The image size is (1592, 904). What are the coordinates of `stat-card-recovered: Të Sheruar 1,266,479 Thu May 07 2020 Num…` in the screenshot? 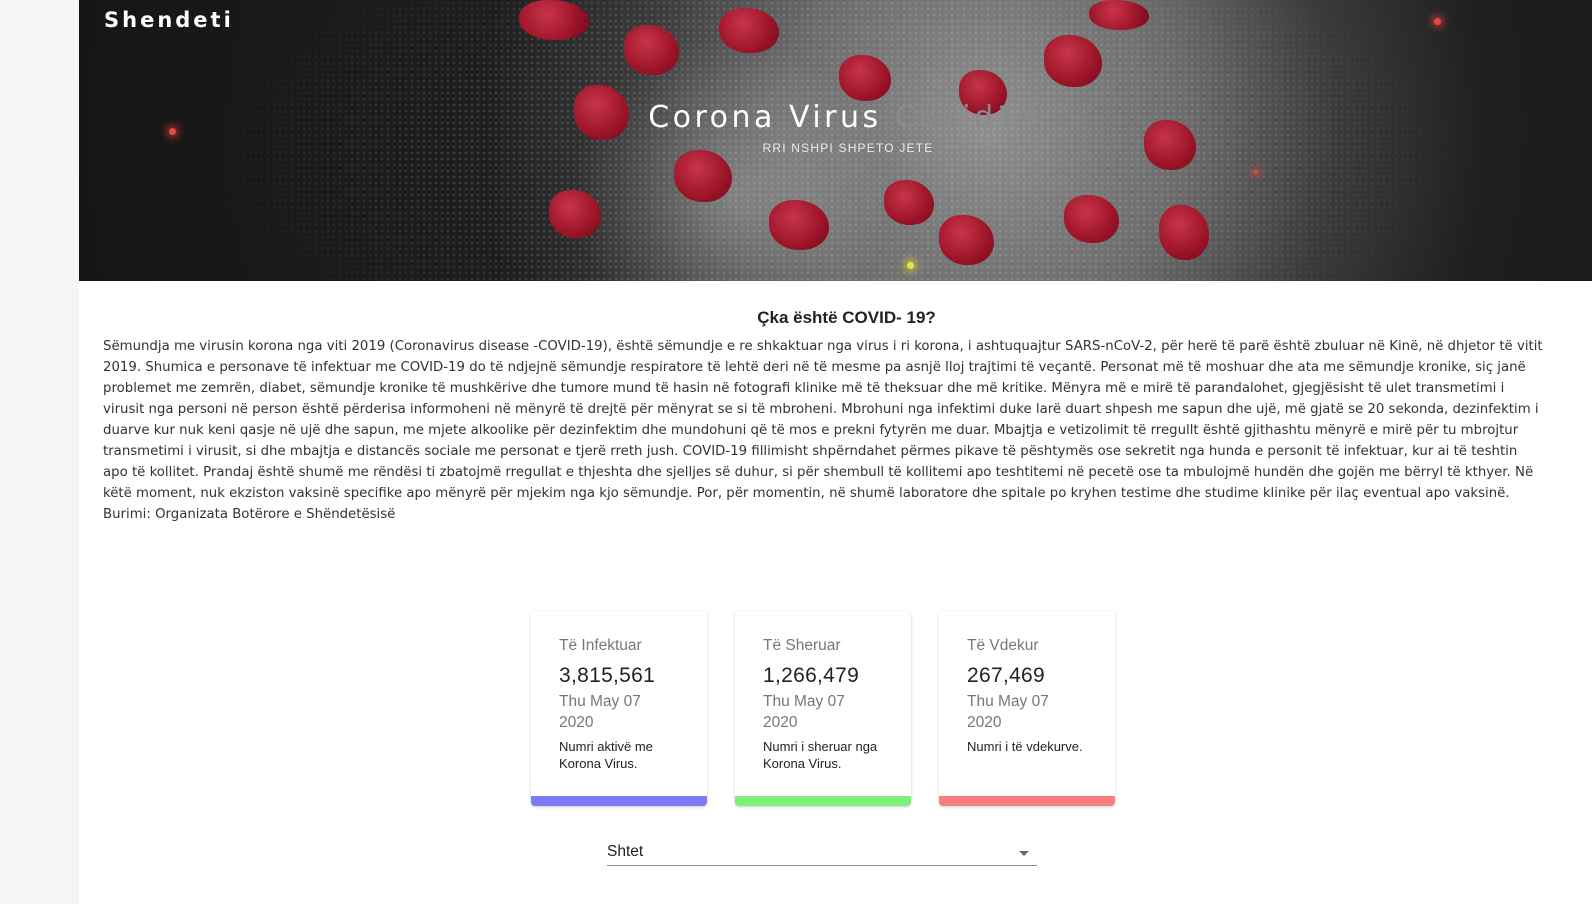 It's located at (823, 708).